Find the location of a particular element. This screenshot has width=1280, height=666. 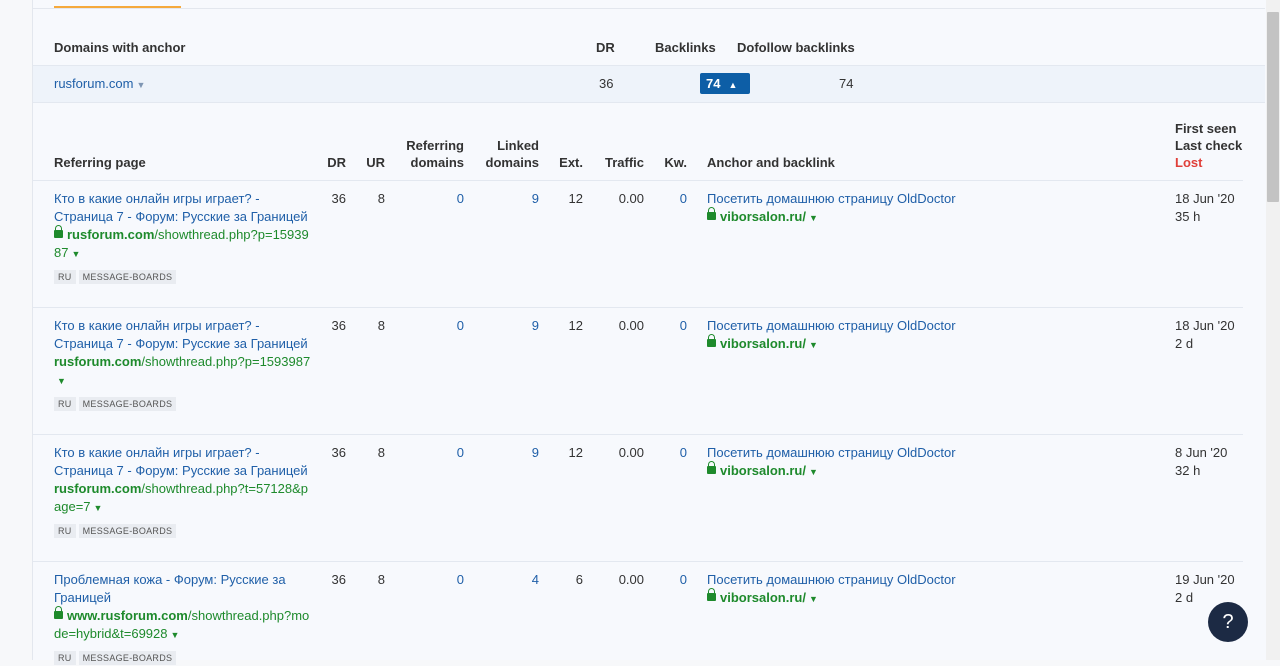

linked-domains-value: 4 is located at coordinates (506, 580).